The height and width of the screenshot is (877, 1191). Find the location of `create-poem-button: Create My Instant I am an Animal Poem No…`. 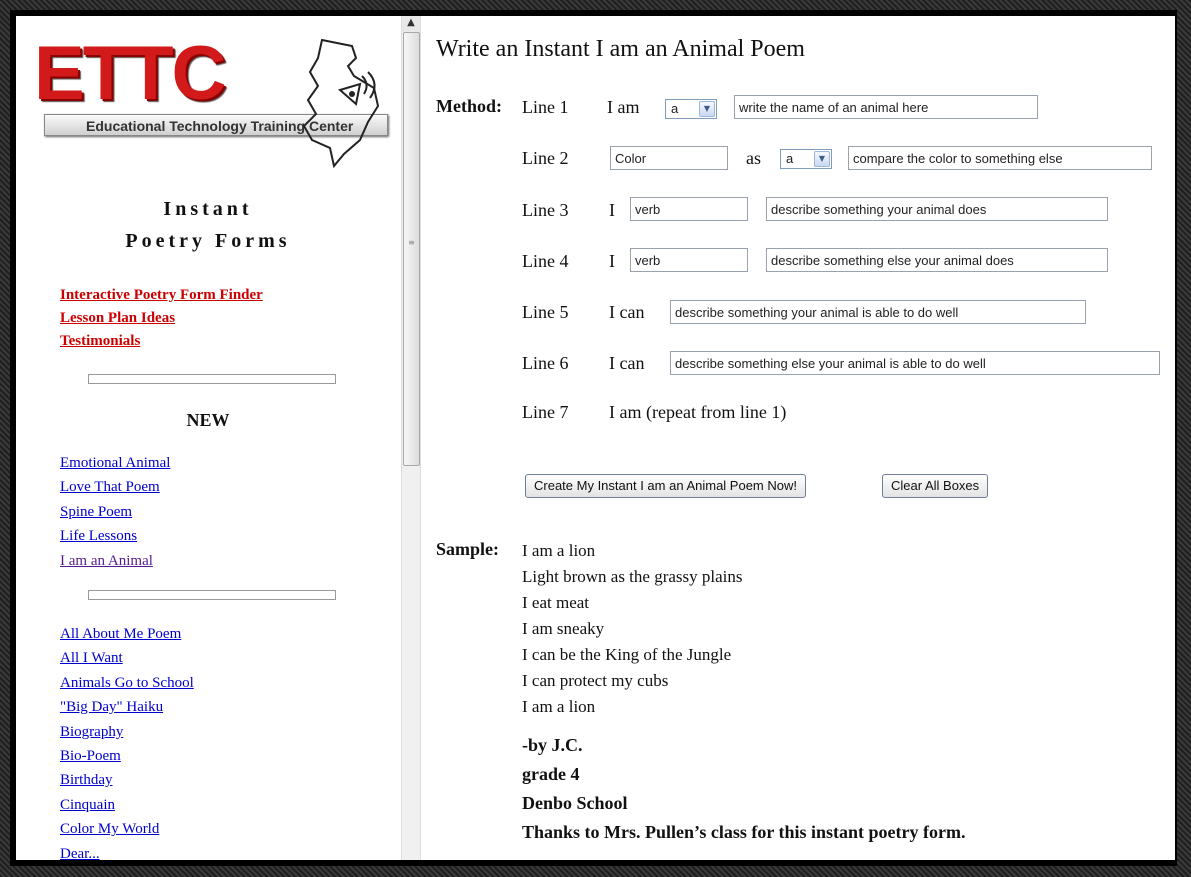

create-poem-button: Create My Instant I am an Animal Poem No… is located at coordinates (665, 486).